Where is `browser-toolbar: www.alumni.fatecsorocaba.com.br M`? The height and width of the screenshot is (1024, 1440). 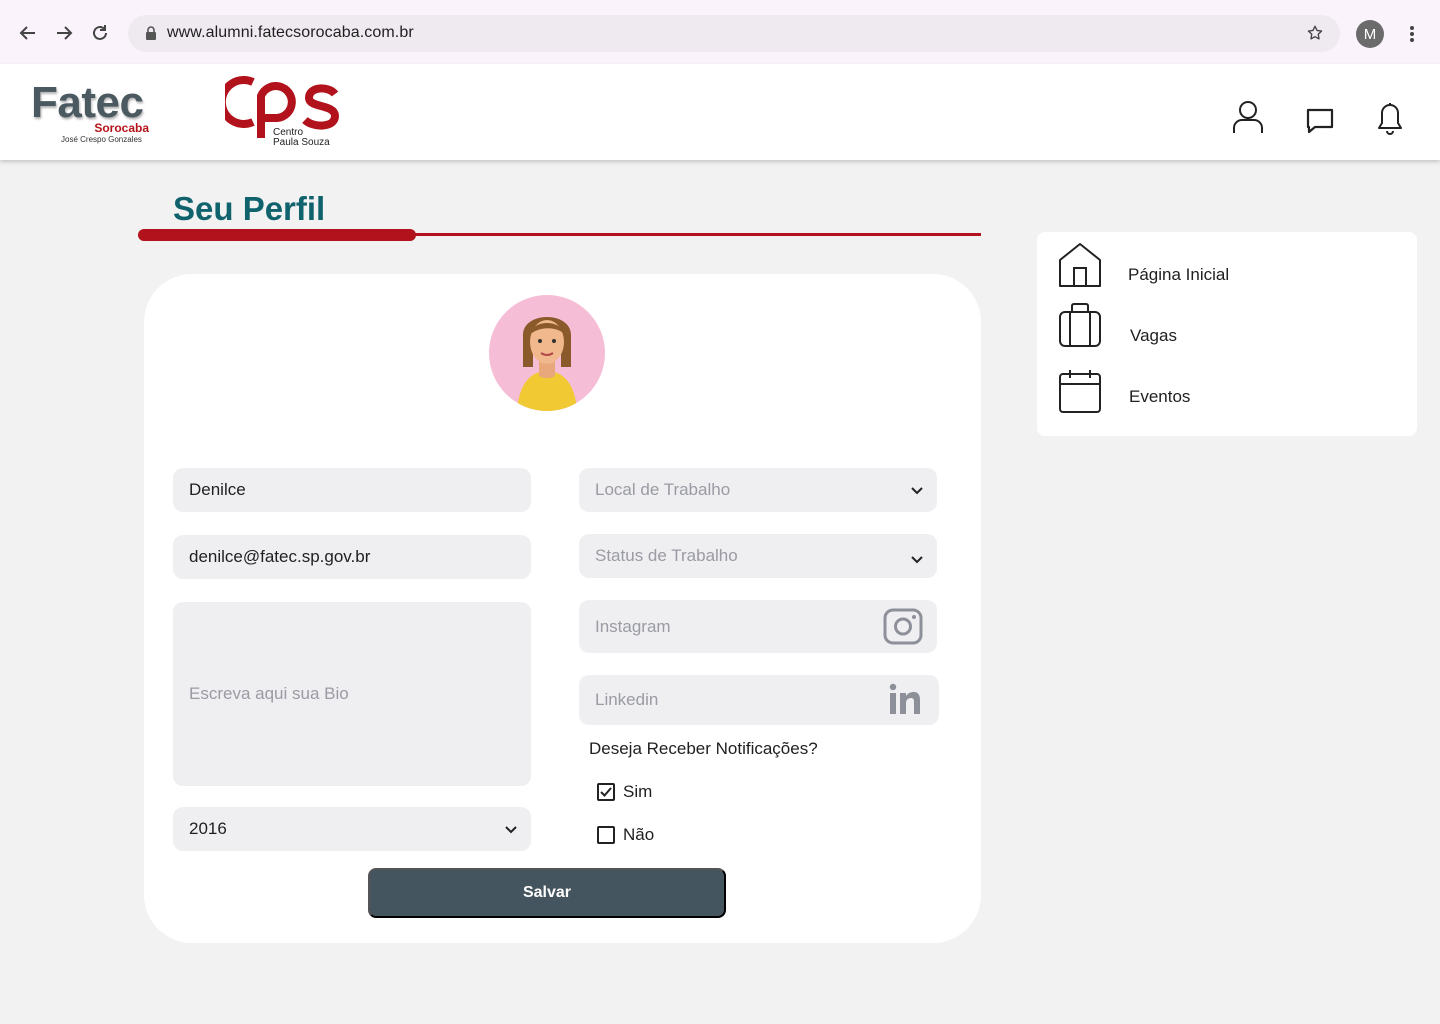
browser-toolbar: www.alumni.fatecsorocaba.com.br M is located at coordinates (720, 32).